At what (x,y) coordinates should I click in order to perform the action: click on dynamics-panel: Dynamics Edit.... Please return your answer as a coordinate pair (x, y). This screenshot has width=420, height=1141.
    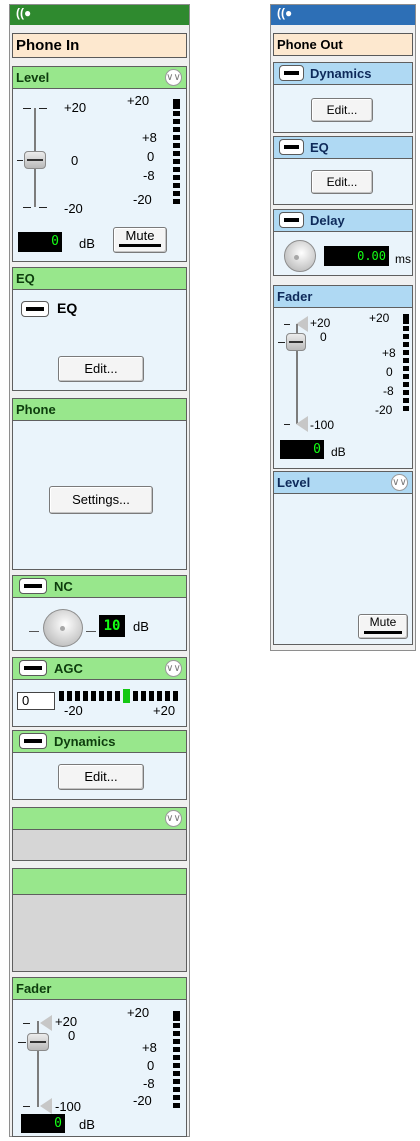
    Looking at the image, I should click on (99, 765).